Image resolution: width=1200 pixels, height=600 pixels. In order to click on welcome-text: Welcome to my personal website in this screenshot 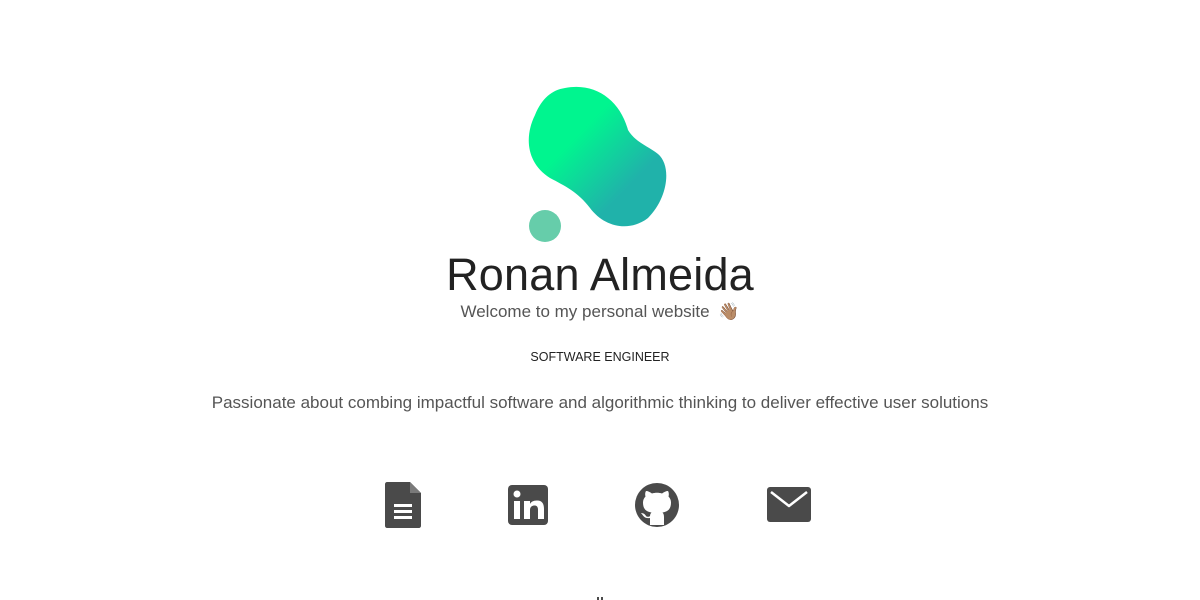, I will do `click(585, 311)`.